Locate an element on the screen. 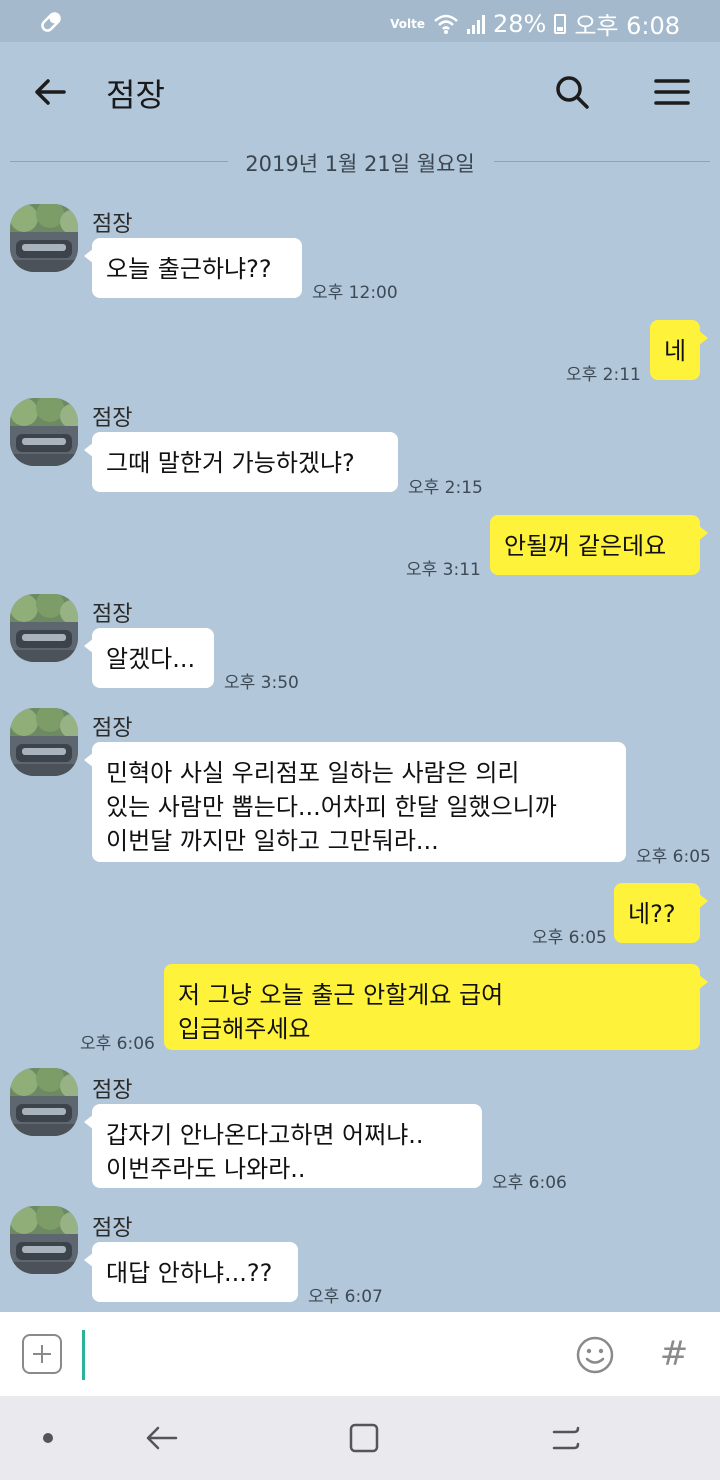  search-button is located at coordinates (572, 92).